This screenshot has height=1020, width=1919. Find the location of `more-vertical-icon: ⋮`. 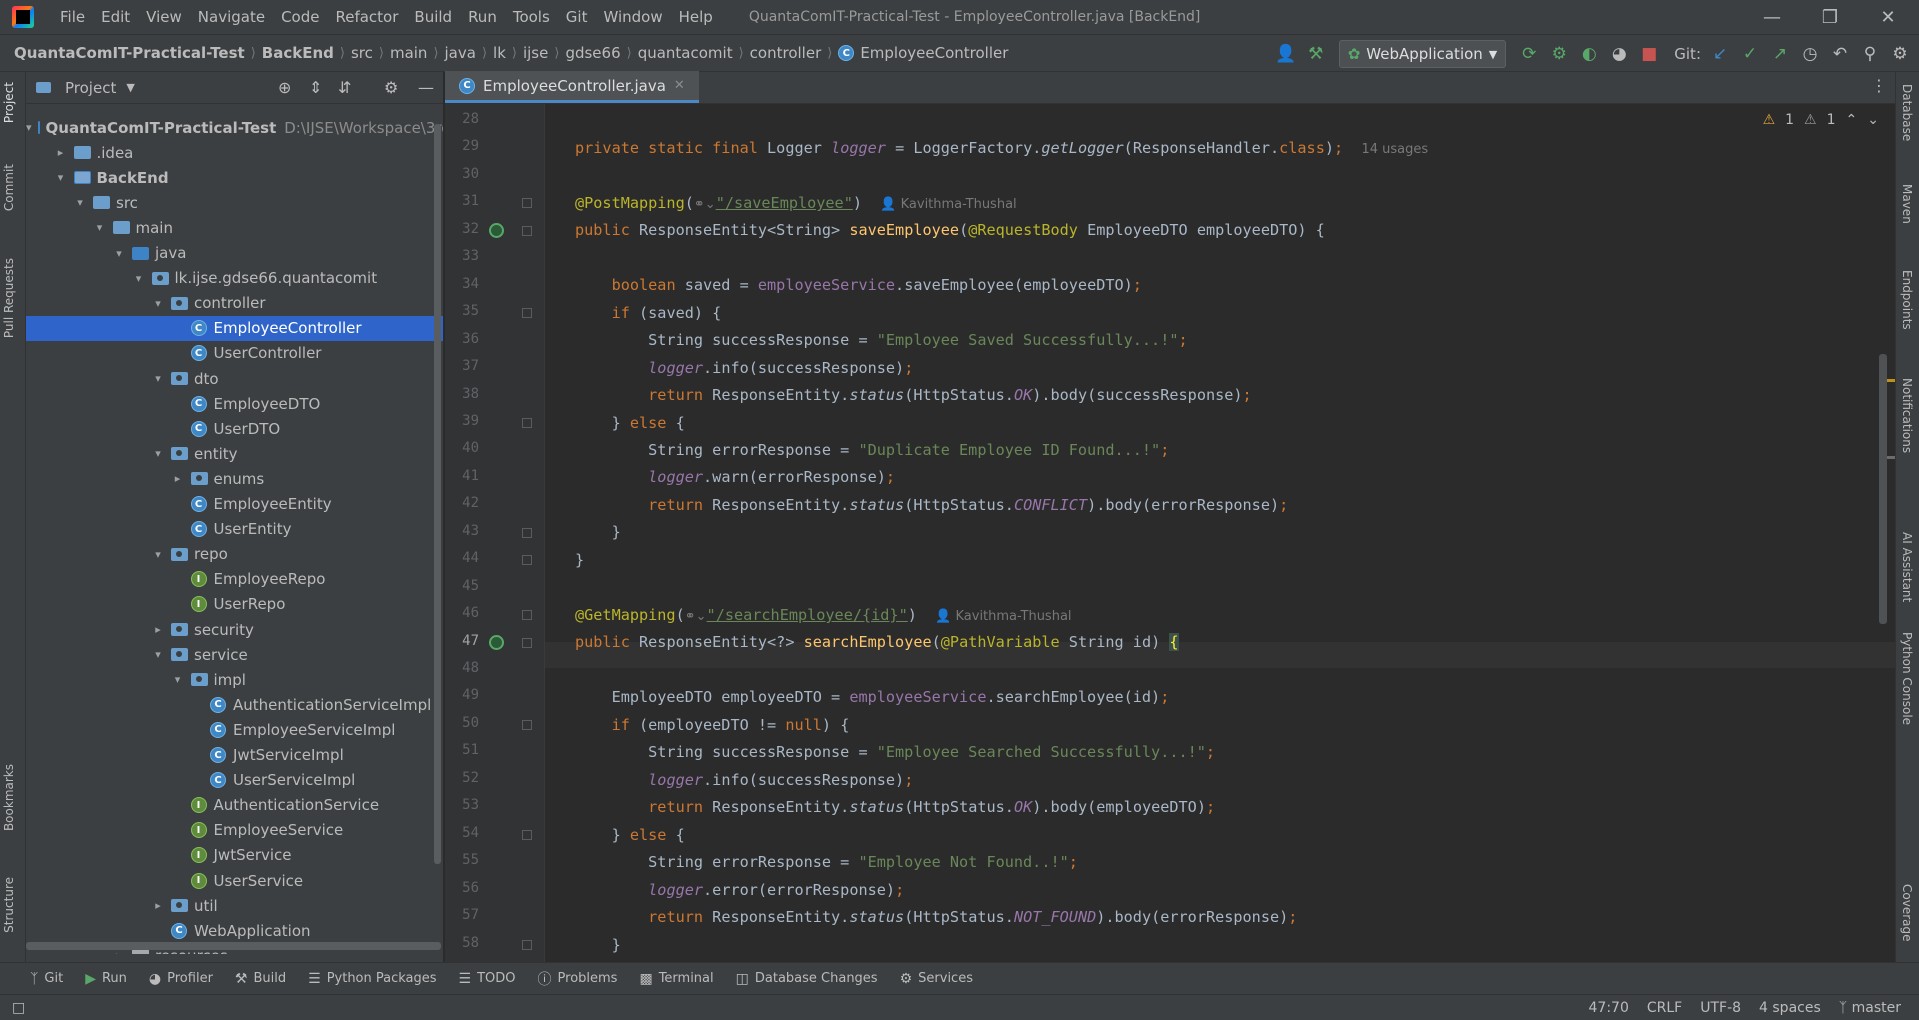

more-vertical-icon: ⋮ is located at coordinates (1879, 85).